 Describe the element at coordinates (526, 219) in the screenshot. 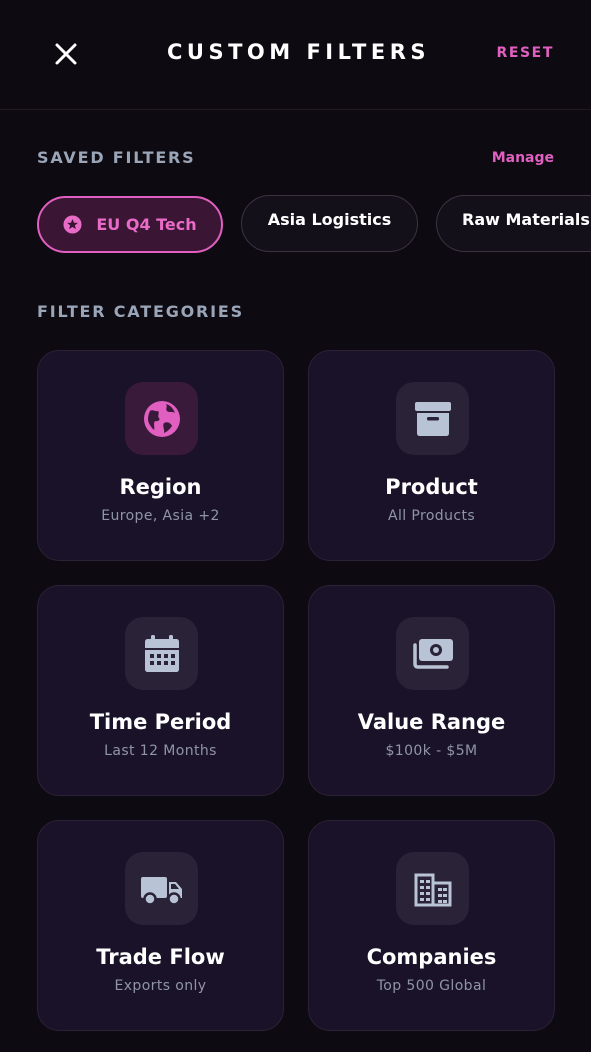

I see `chip-label: Raw Materials` at that location.